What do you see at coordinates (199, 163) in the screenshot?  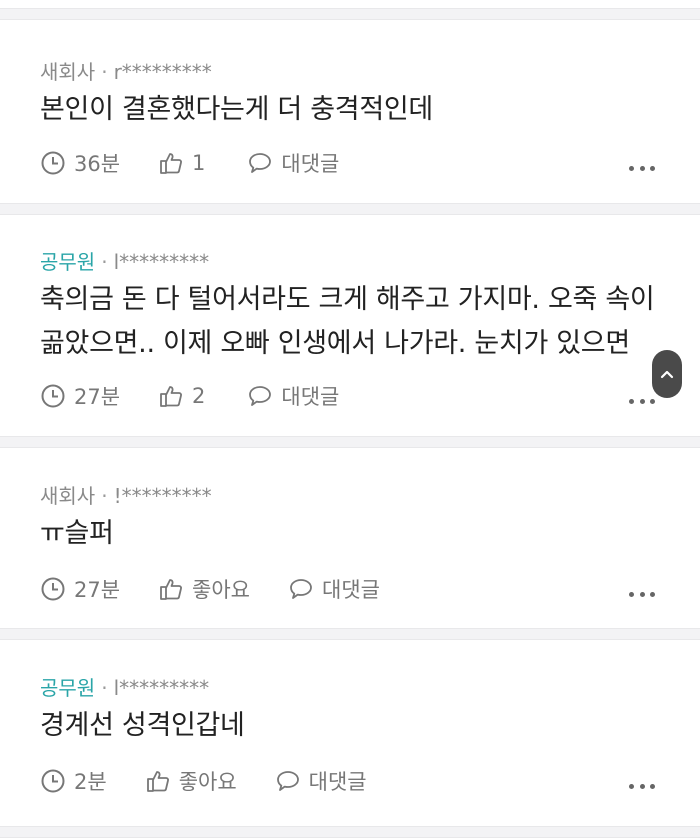 I see `like-count: 1` at bounding box center [199, 163].